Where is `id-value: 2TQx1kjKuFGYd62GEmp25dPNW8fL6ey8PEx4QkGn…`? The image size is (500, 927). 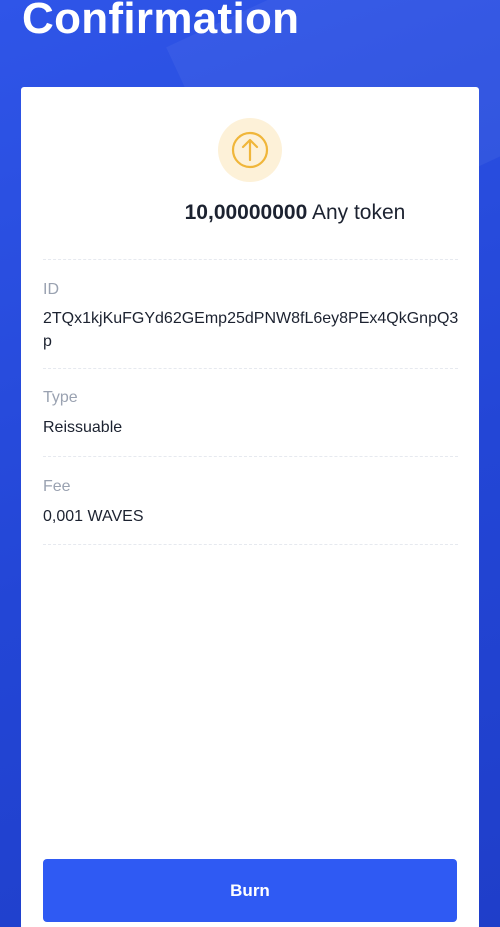
id-value: 2TQx1kjKuFGYd62GEmp25dPNW8fL6ey8PEx4QkGn… is located at coordinates (251, 330).